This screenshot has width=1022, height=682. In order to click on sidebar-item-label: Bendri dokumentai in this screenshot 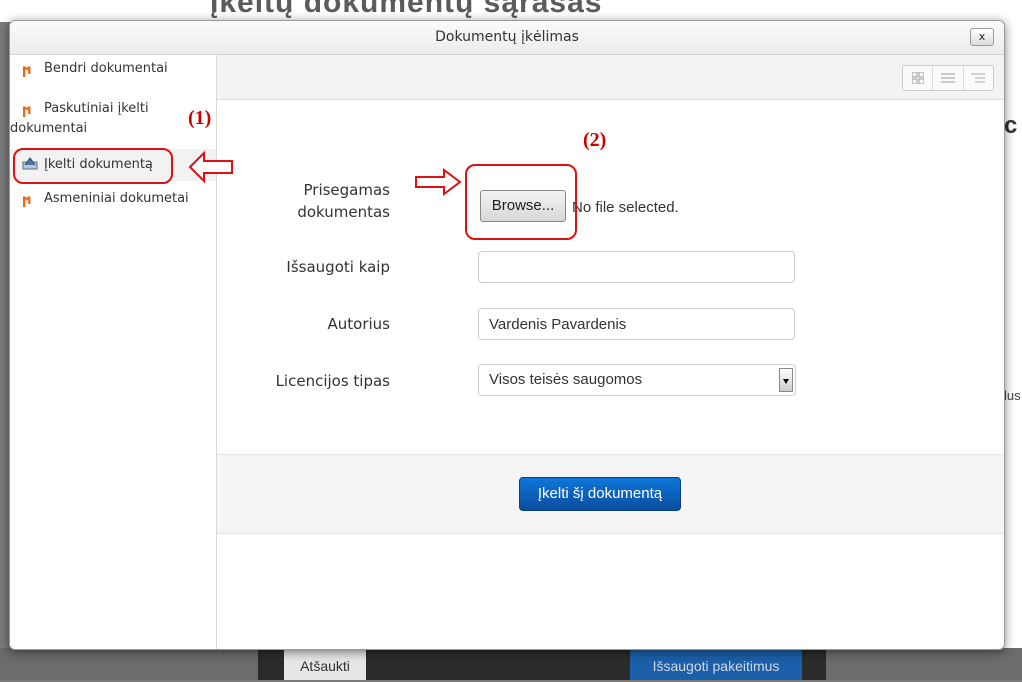, I will do `click(106, 68)`.